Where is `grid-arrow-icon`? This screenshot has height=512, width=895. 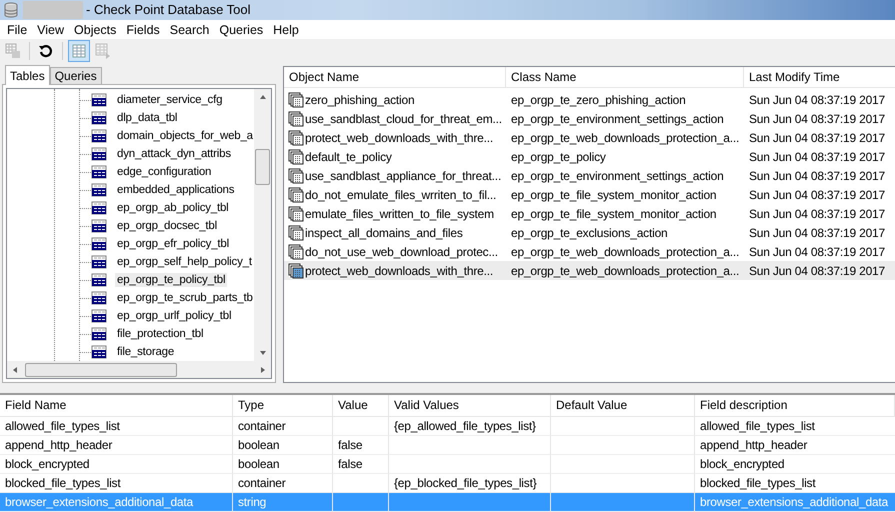
grid-arrow-icon is located at coordinates (103, 51).